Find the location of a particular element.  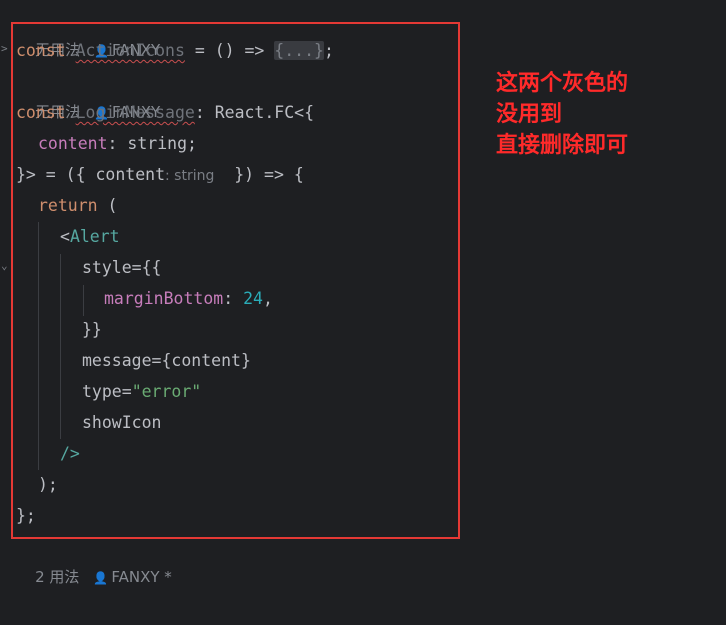

author-name: FANXY is located at coordinates (135, 577).